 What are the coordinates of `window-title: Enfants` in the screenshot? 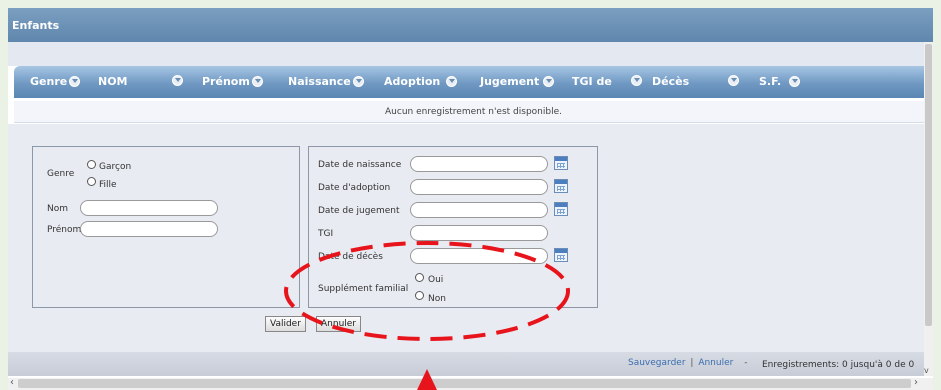 It's located at (470, 25).